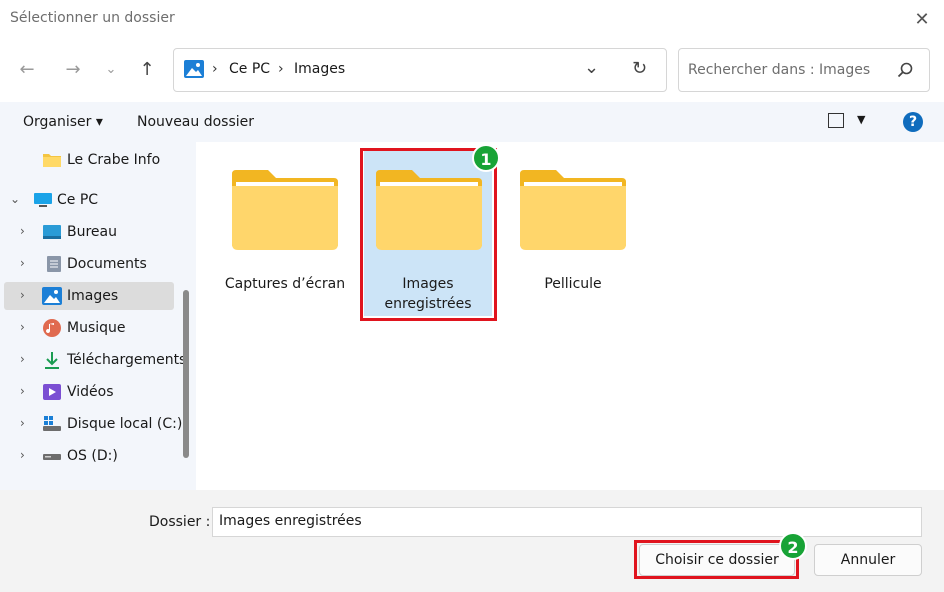  Describe the element at coordinates (639, 68) in the screenshot. I see `refresh-icon: ↻` at that location.